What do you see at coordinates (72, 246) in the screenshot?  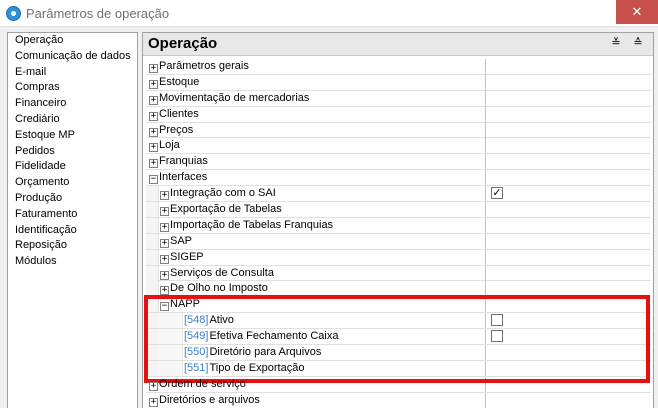 I see `sidebar-item-reposicao: Reposição` at bounding box center [72, 246].